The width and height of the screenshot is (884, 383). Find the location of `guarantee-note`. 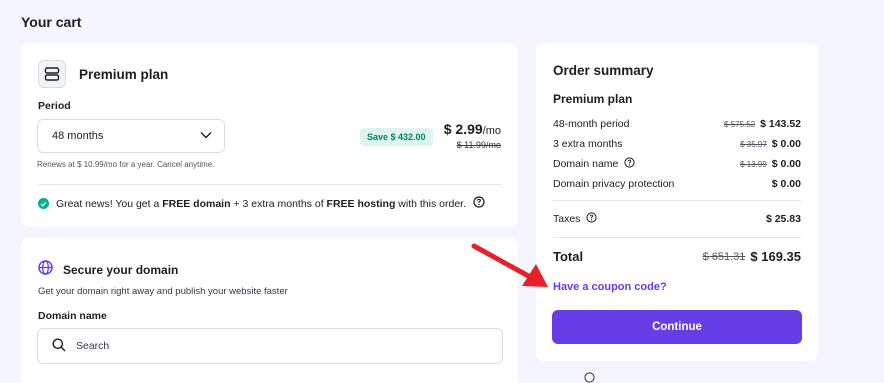

guarantee-note is located at coordinates (589, 377).